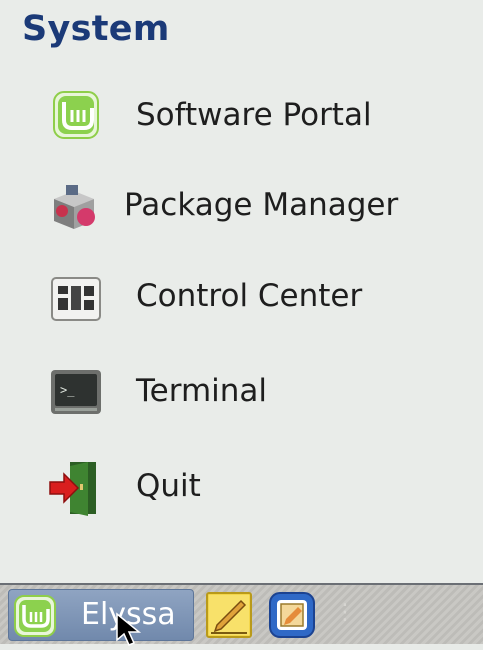  I want to click on mint-logo-icon, so click(35, 616).